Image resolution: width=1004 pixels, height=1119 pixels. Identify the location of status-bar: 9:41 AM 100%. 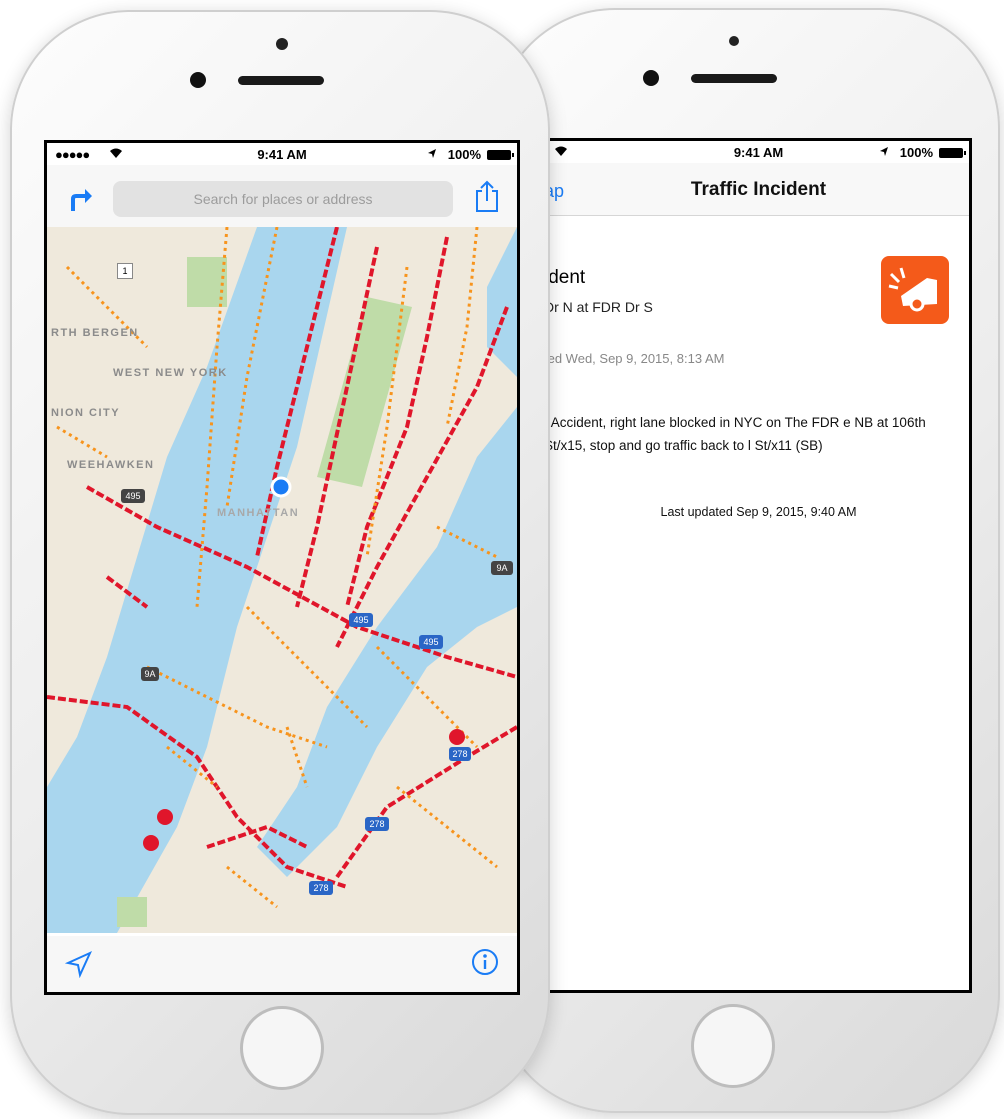
(758, 152).